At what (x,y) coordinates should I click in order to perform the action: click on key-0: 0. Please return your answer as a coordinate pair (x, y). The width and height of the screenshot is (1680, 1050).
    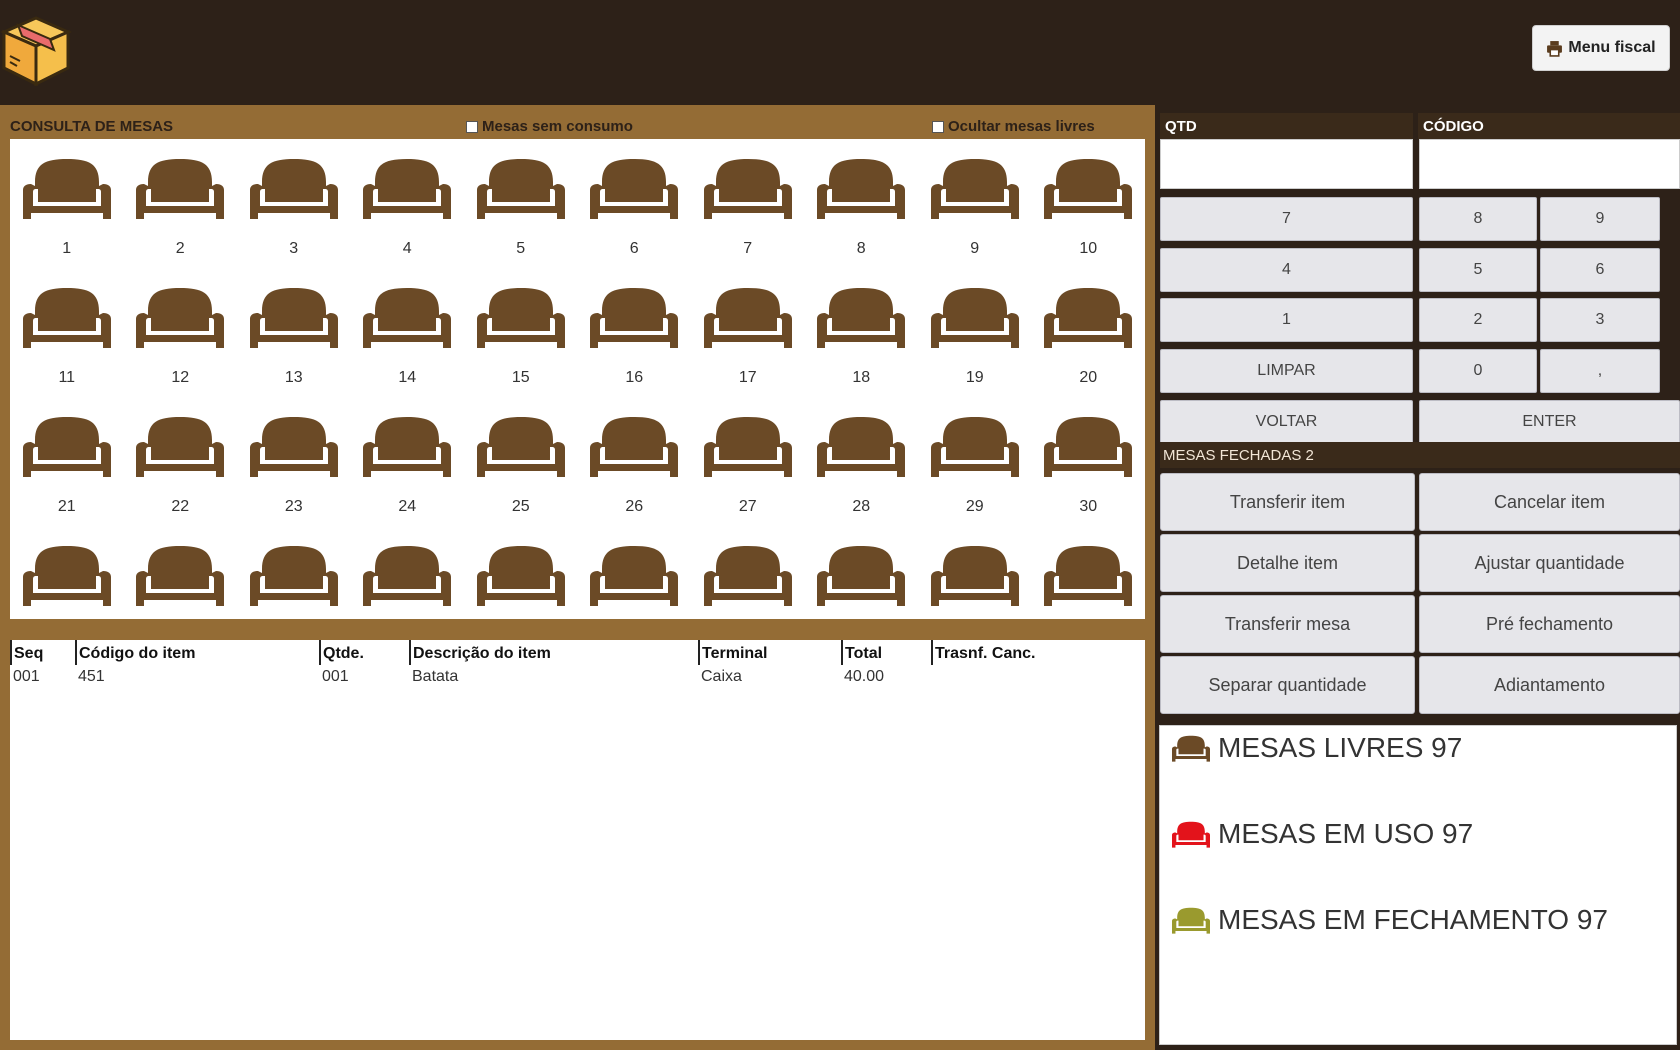
    Looking at the image, I should click on (1478, 371).